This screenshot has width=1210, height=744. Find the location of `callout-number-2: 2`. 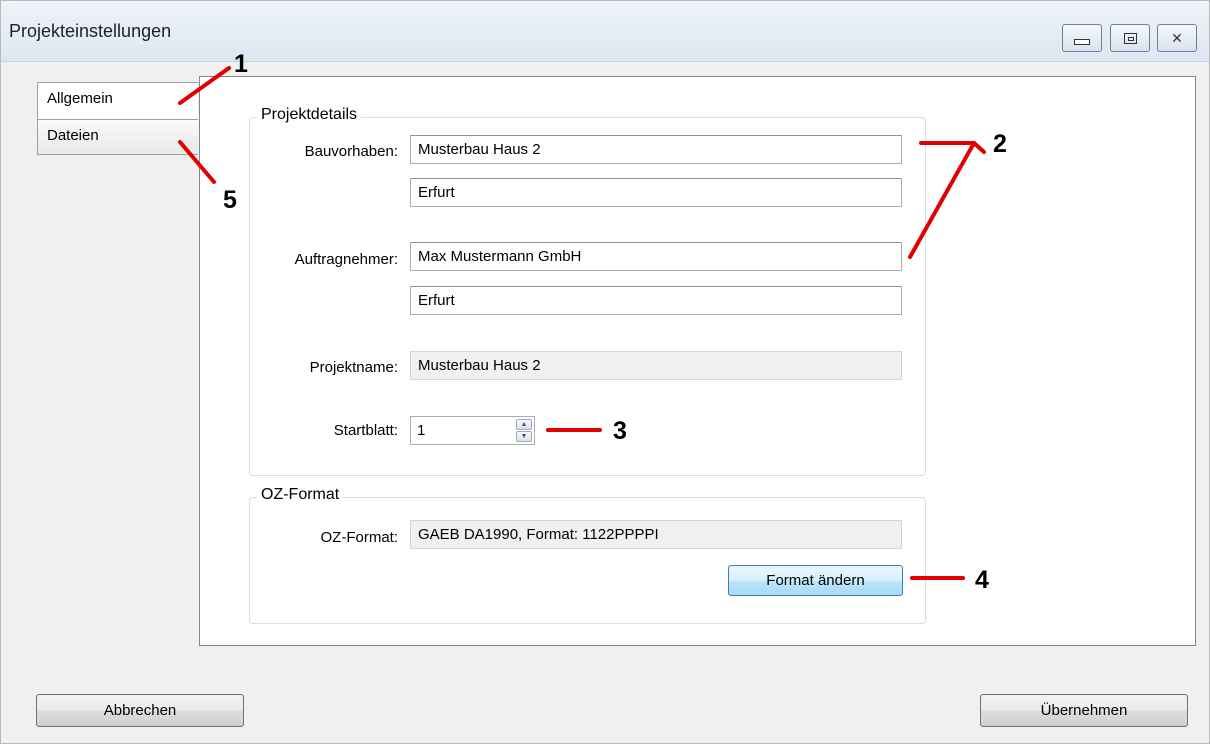

callout-number-2: 2 is located at coordinates (1000, 144).